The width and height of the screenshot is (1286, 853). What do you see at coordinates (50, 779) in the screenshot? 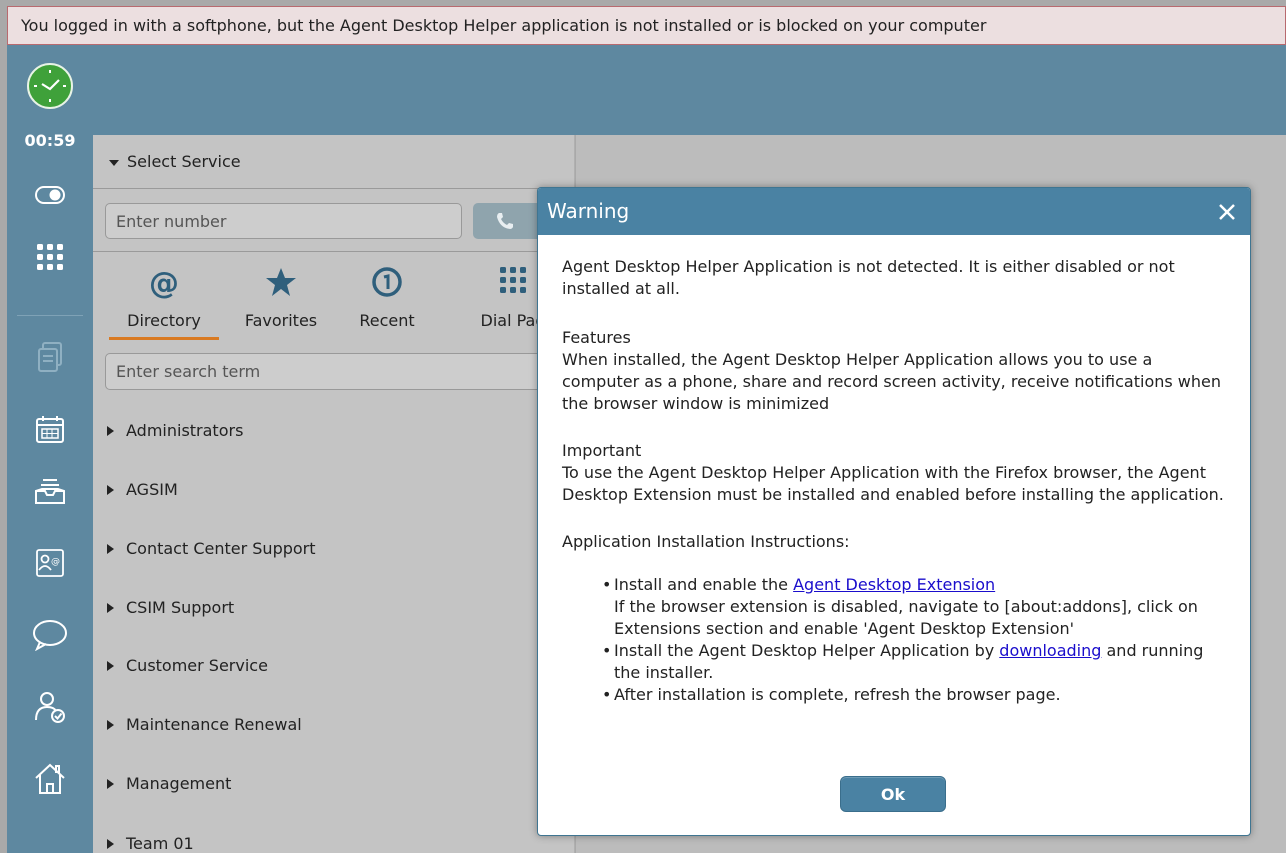
I see `home-icon` at bounding box center [50, 779].